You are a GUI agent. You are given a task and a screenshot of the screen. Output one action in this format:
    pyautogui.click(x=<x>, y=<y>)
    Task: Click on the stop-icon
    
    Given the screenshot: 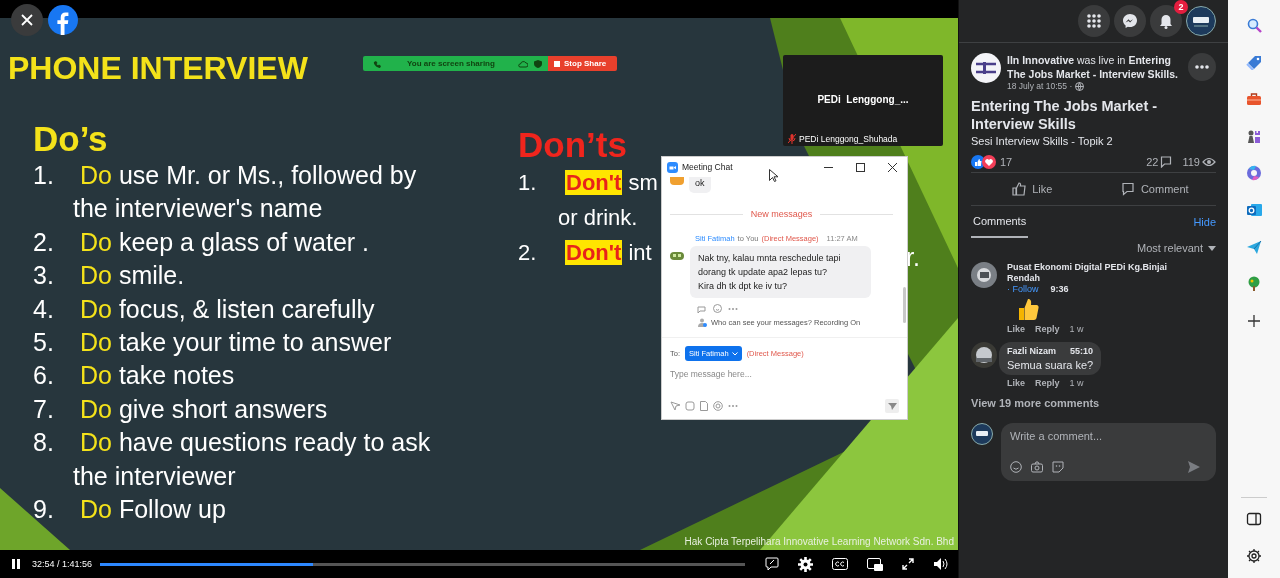 What is the action you would take?
    pyautogui.click(x=557, y=63)
    